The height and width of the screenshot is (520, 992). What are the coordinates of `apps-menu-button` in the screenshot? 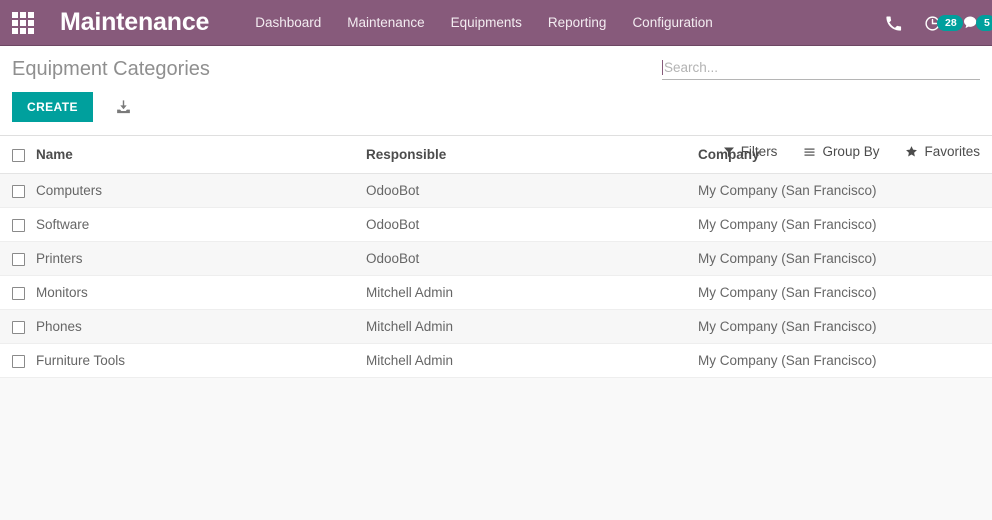 It's located at (23, 23).